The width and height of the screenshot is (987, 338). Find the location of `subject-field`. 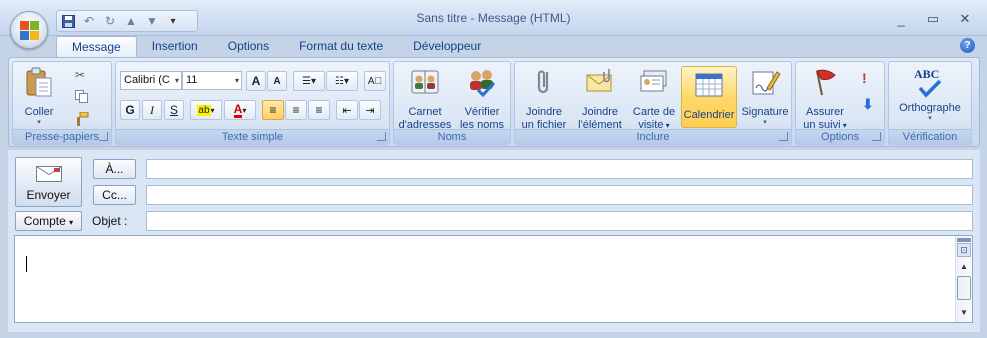

subject-field is located at coordinates (559, 221).